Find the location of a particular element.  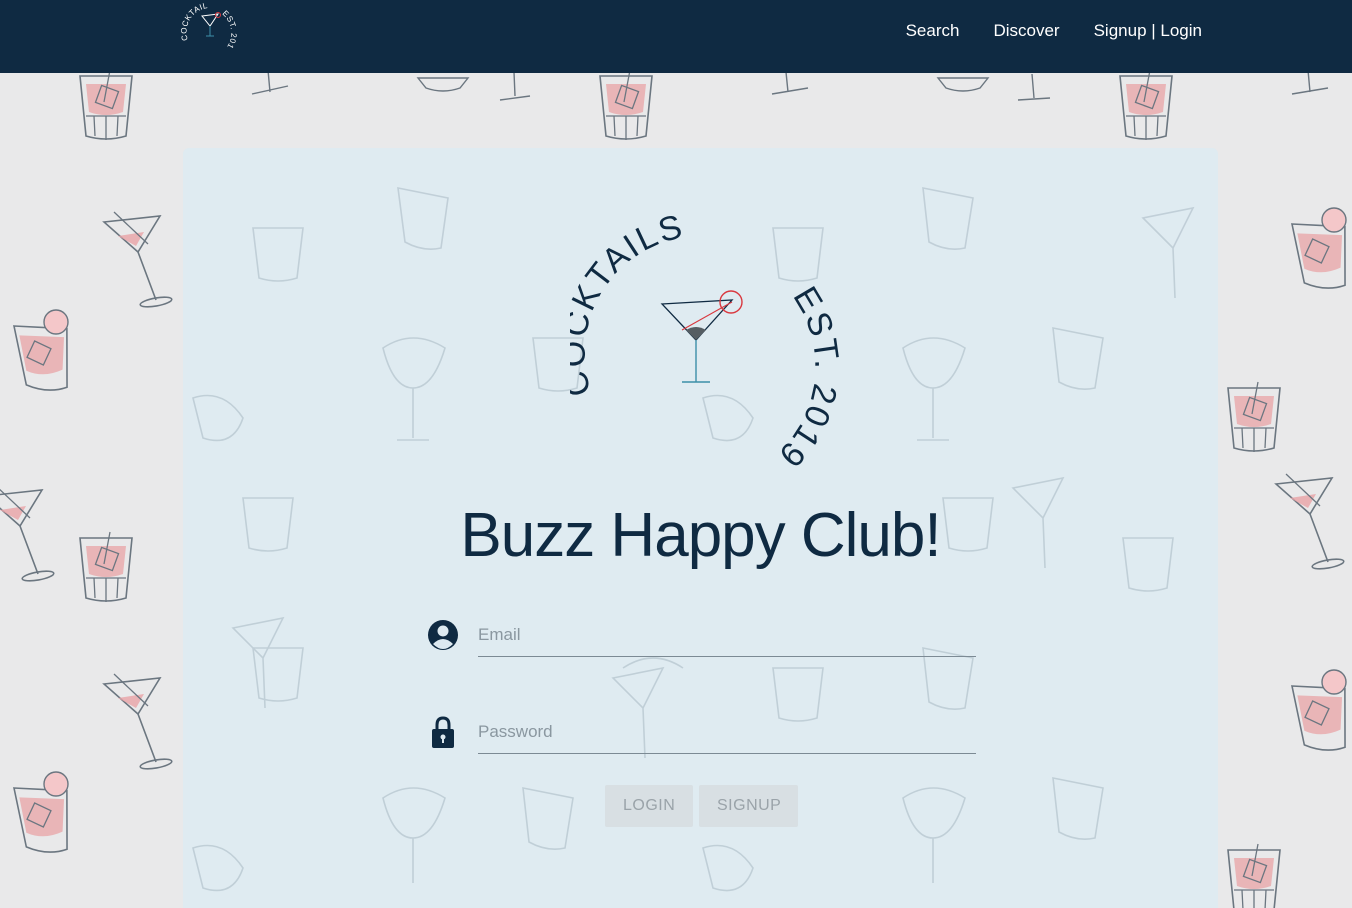

page-title: Buzz Happy Club! is located at coordinates (700, 535).